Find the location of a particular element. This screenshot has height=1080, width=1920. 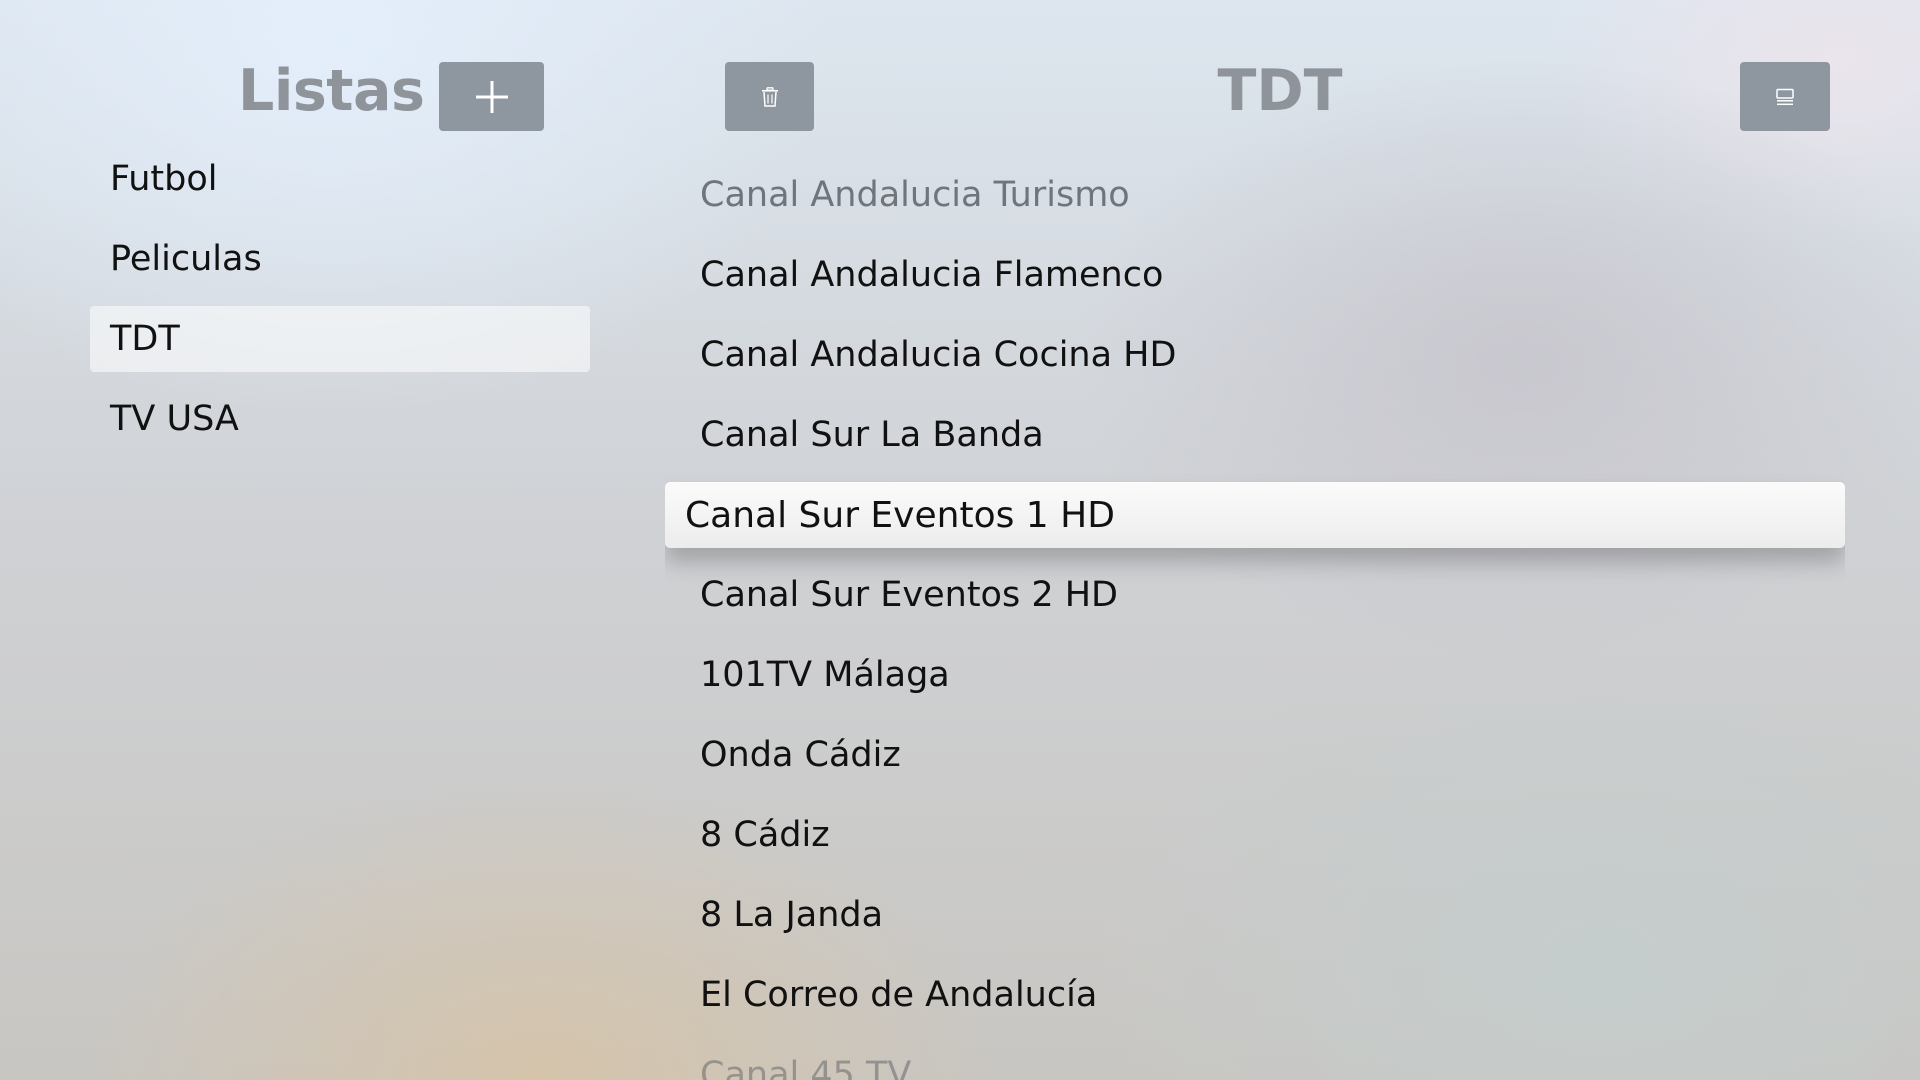

delete-list-button is located at coordinates (769, 96).